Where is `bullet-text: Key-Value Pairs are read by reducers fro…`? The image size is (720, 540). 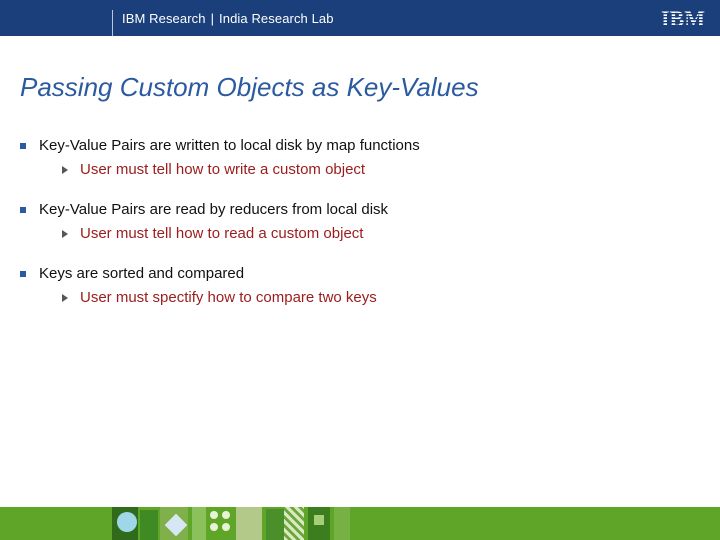 bullet-text: Key-Value Pairs are read by reducers fro… is located at coordinates (214, 209).